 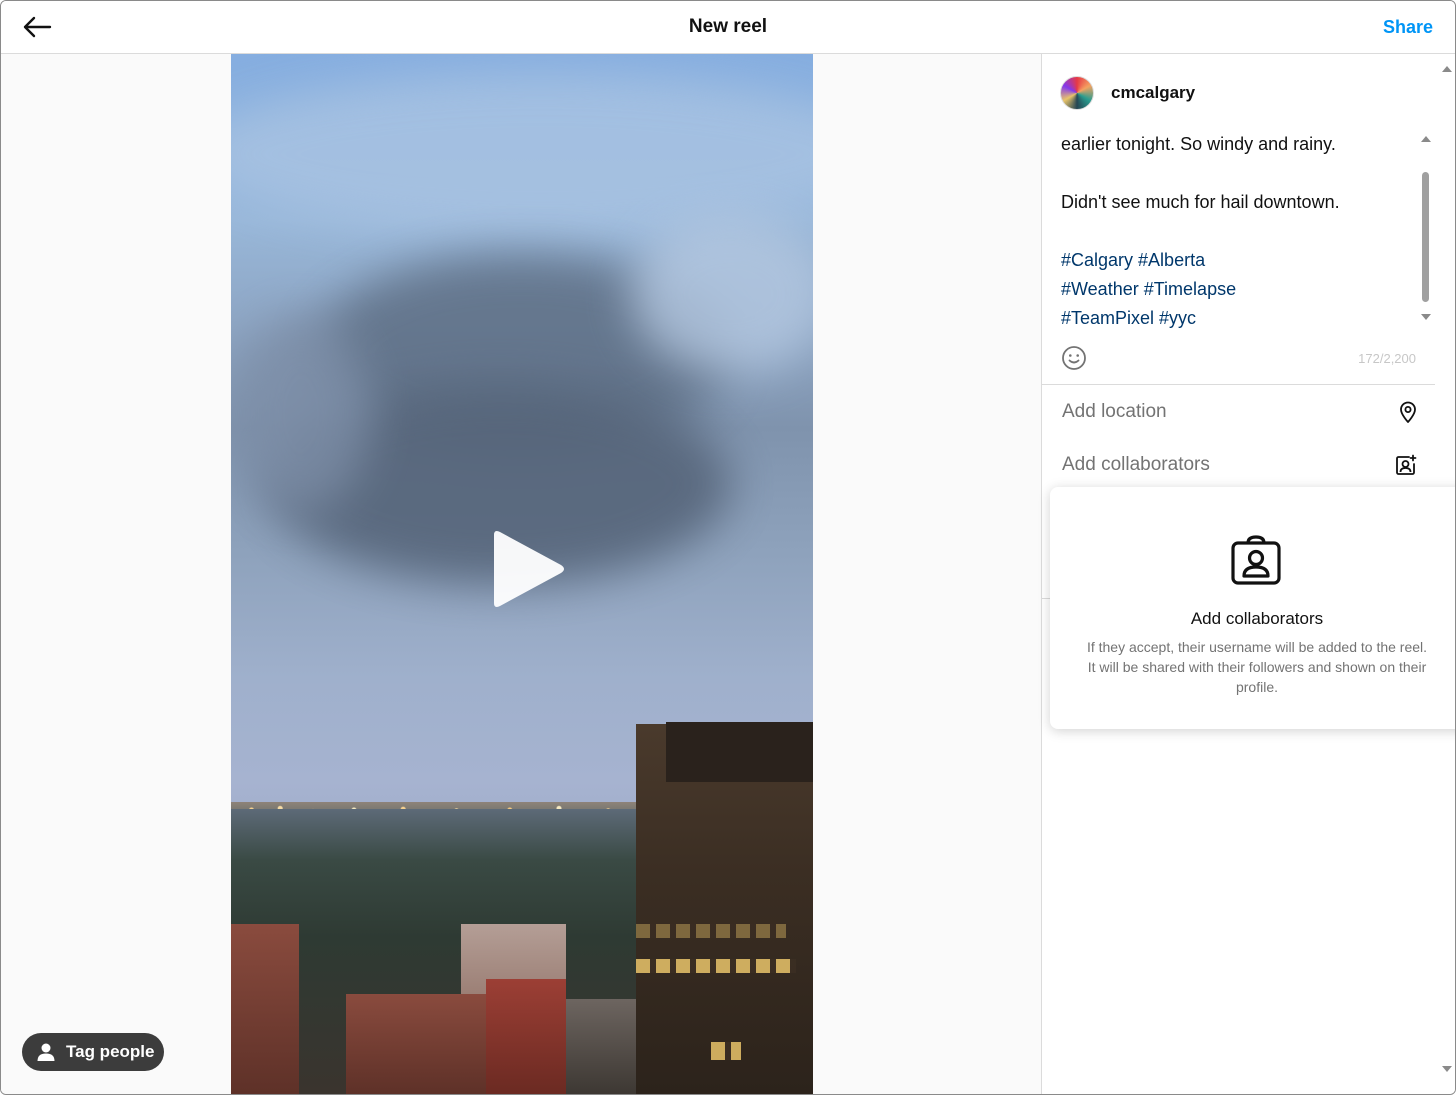 I want to click on add-location-label: Add location, so click(x=1114, y=411).